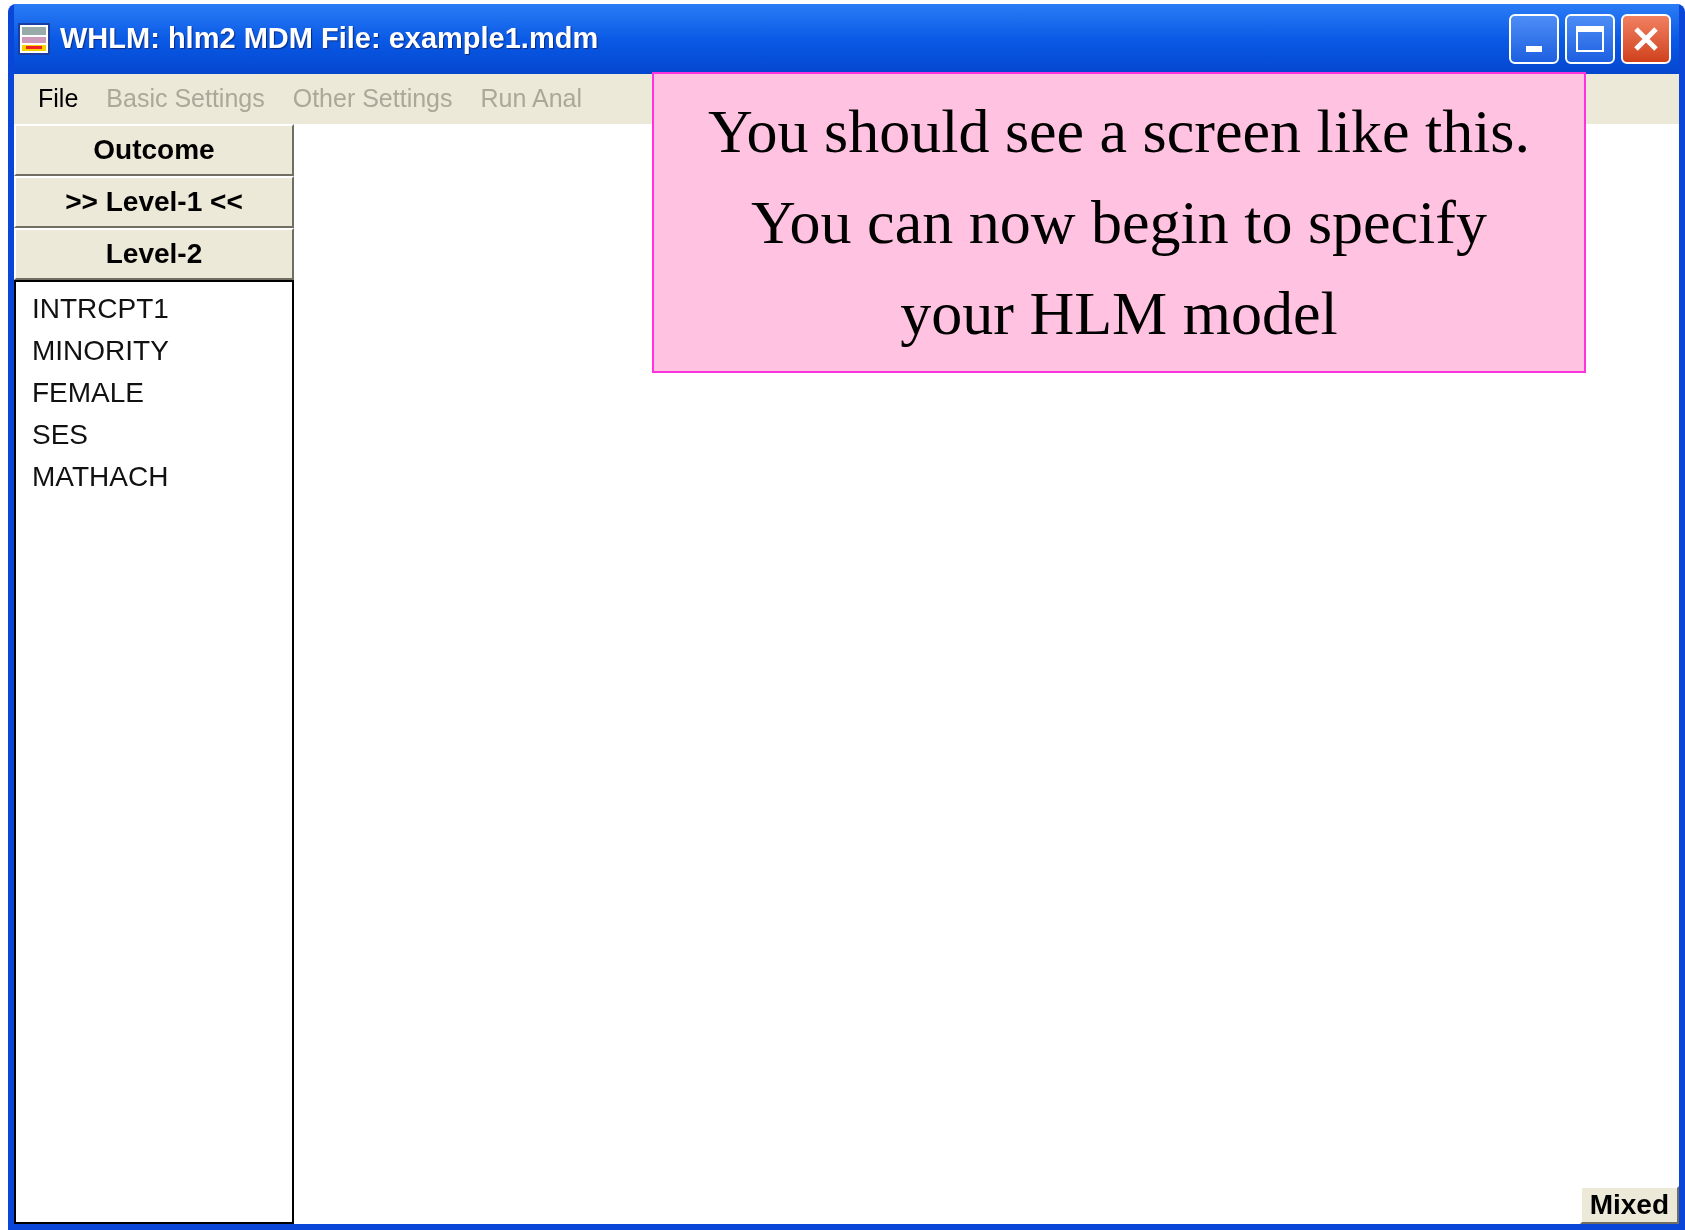 Image resolution: width=1685 pixels, height=1230 pixels. Describe the element at coordinates (34, 39) in the screenshot. I see `app-icon` at that location.